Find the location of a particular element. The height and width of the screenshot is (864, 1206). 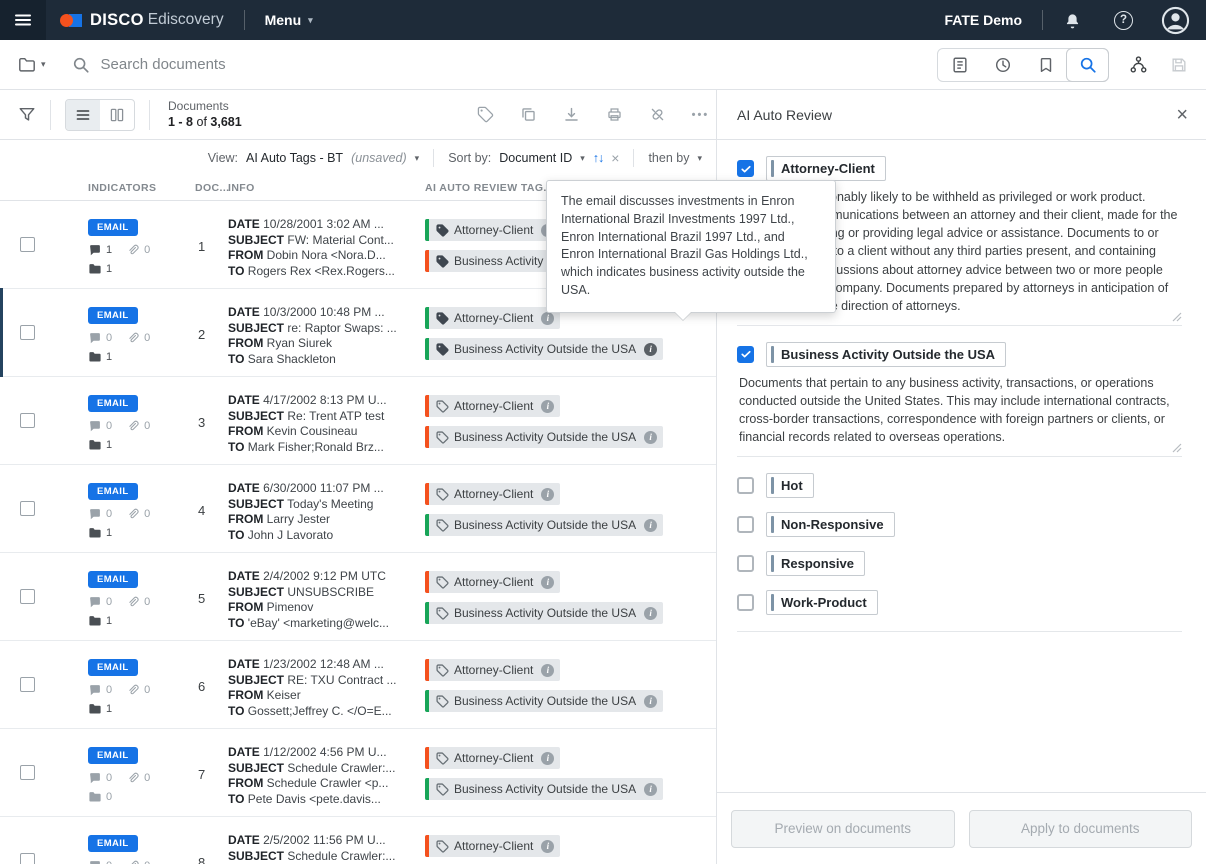

apply-to-documents-button: Apply to documents is located at coordinates (1080, 828).